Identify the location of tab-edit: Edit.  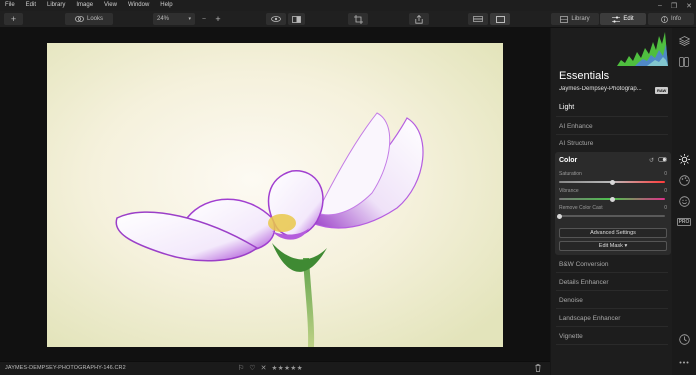
(623, 19).